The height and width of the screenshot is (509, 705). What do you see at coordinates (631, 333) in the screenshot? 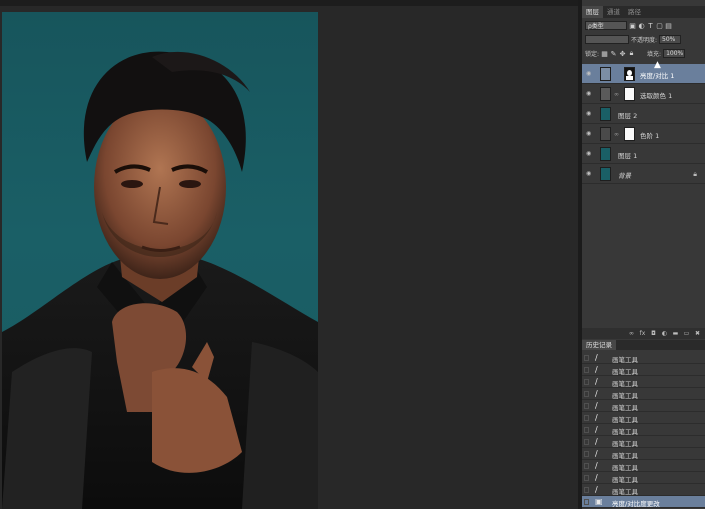
I see `link-layers-icon: ∞` at bounding box center [631, 333].